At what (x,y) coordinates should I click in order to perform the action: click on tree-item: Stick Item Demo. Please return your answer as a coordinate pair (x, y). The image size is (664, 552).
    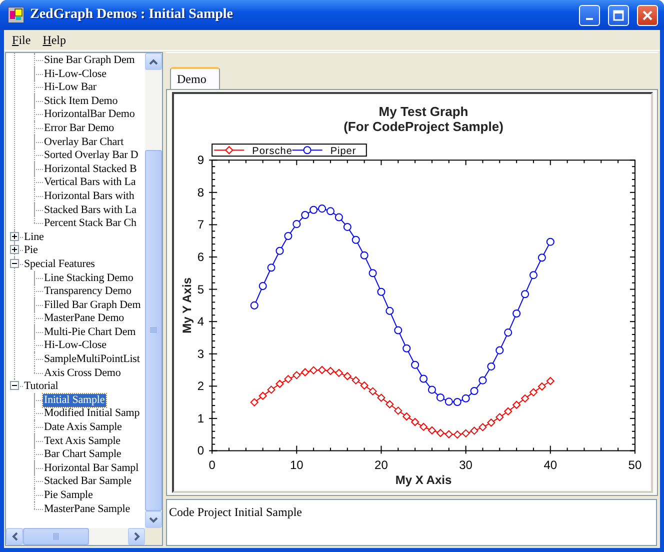
    Looking at the image, I should click on (81, 101).